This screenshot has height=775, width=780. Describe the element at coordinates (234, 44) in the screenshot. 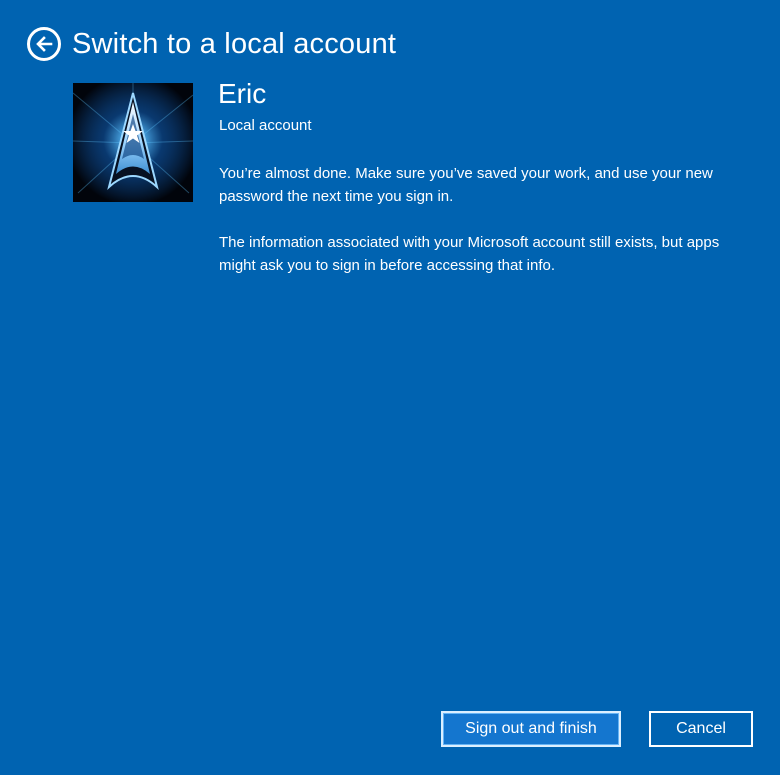

I see `page-title: Switch to a local account` at that location.